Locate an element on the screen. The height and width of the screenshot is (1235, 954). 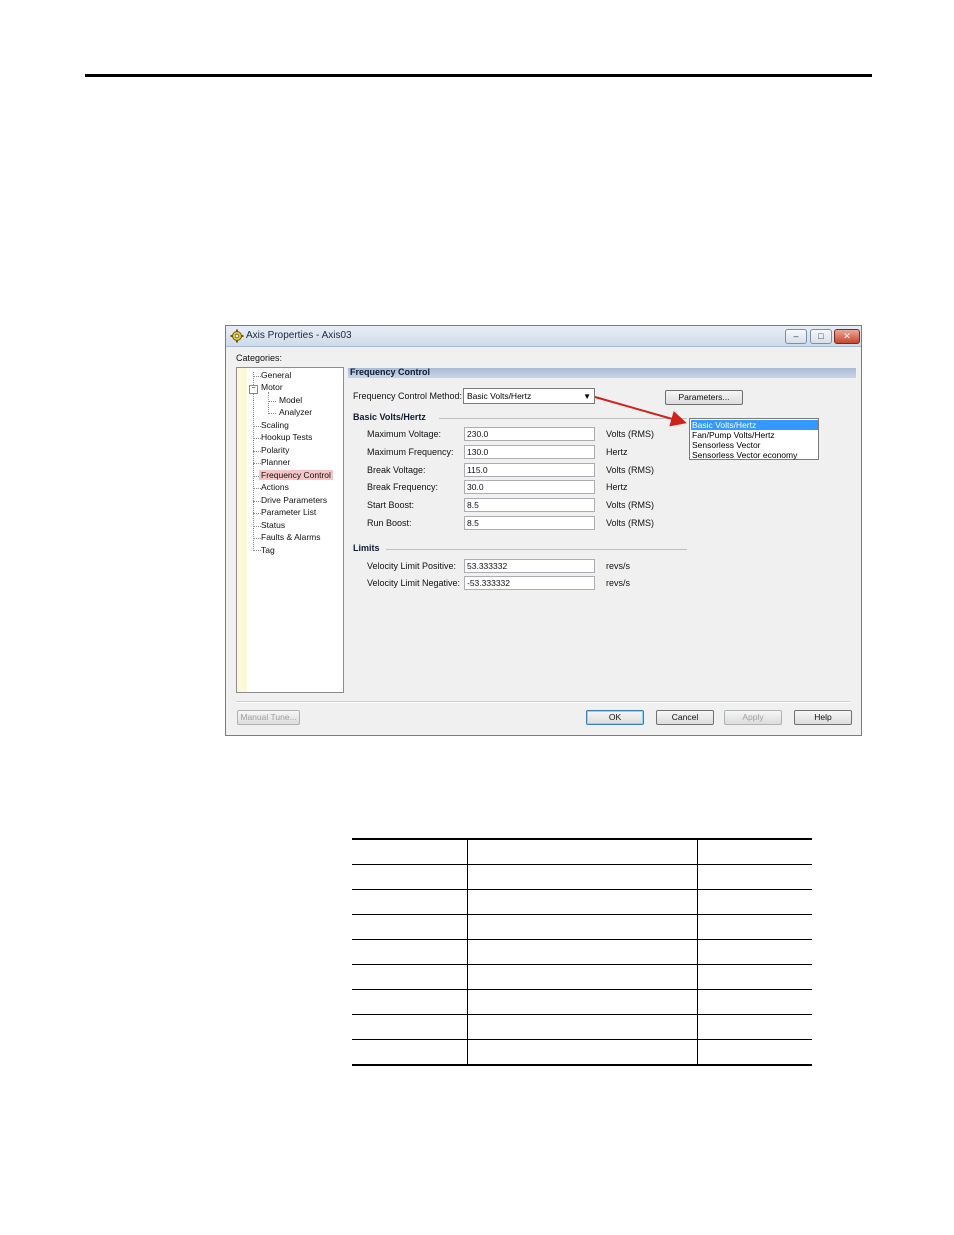
tree-item-frequency-control: Frequency Control is located at coordinates (296, 475).